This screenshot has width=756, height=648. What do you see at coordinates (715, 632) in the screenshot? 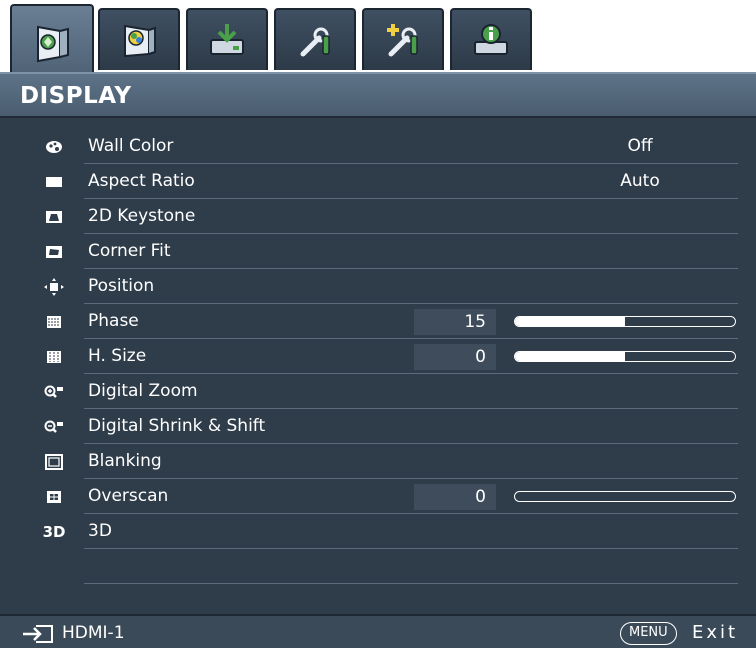
I see `exit-label: Exit` at bounding box center [715, 632].